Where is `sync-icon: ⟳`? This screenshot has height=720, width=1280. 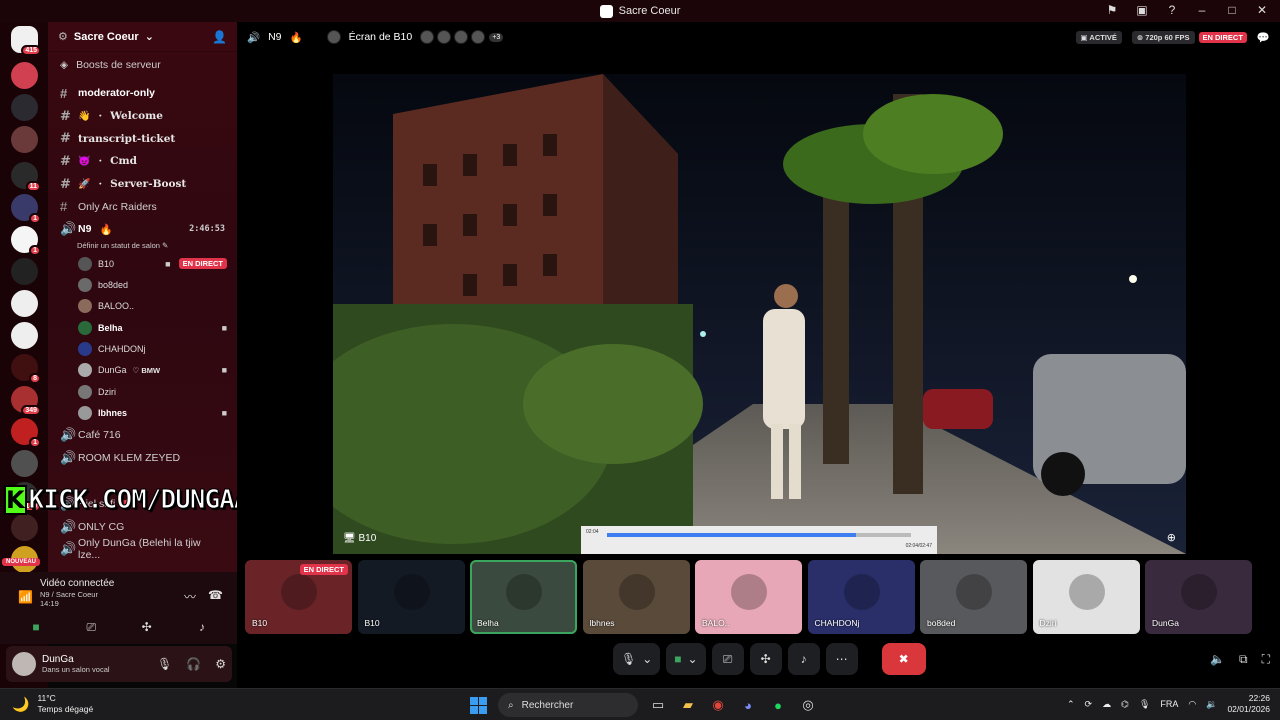
sync-icon: ⟳ is located at coordinates (1089, 704).